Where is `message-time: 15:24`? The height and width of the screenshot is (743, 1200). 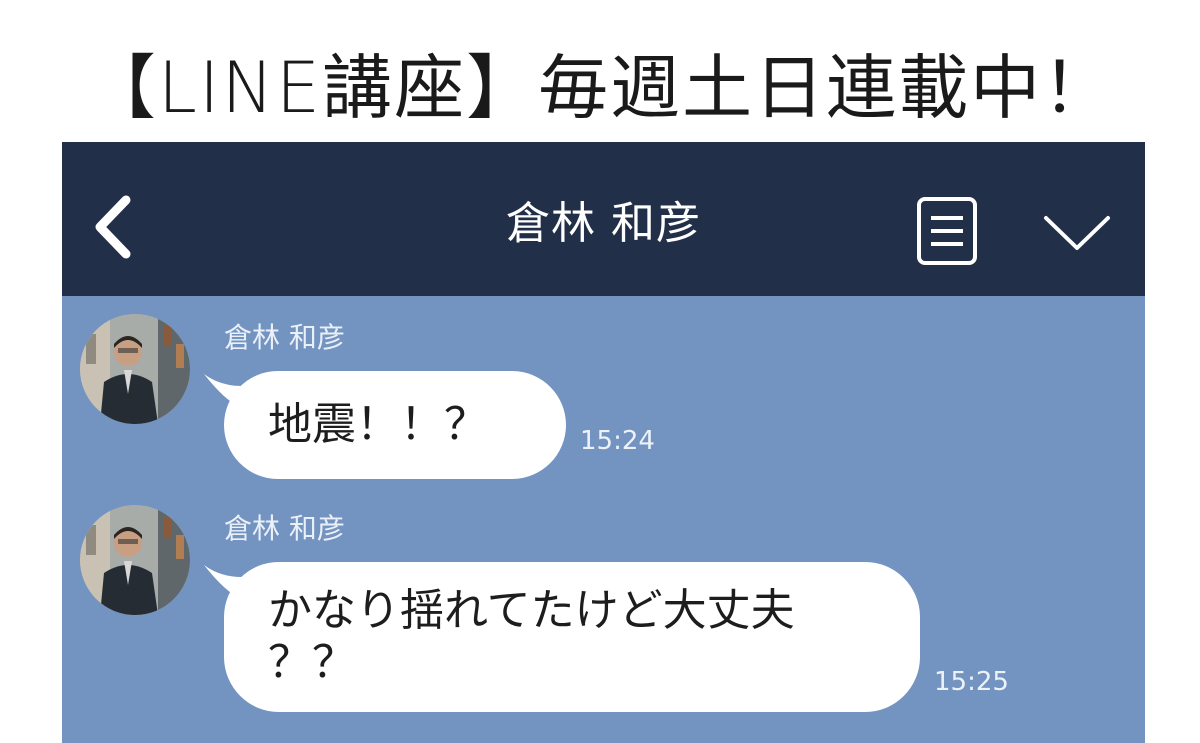
message-time: 15:24 is located at coordinates (617, 441).